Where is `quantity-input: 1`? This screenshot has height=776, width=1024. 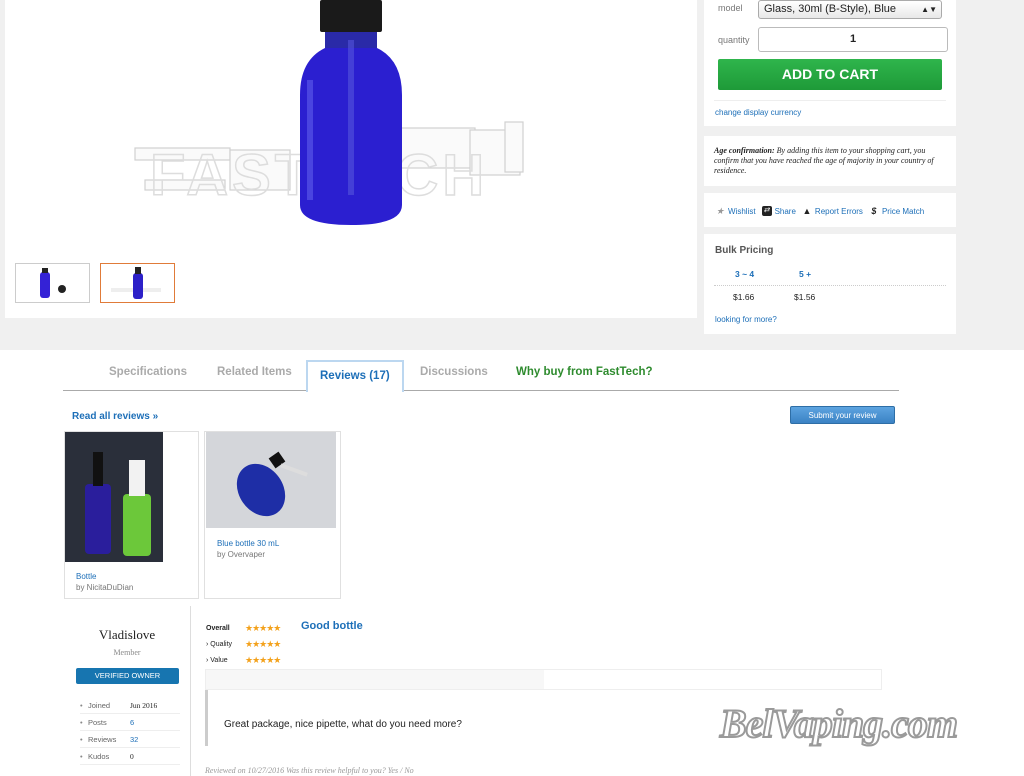 quantity-input: 1 is located at coordinates (853, 39).